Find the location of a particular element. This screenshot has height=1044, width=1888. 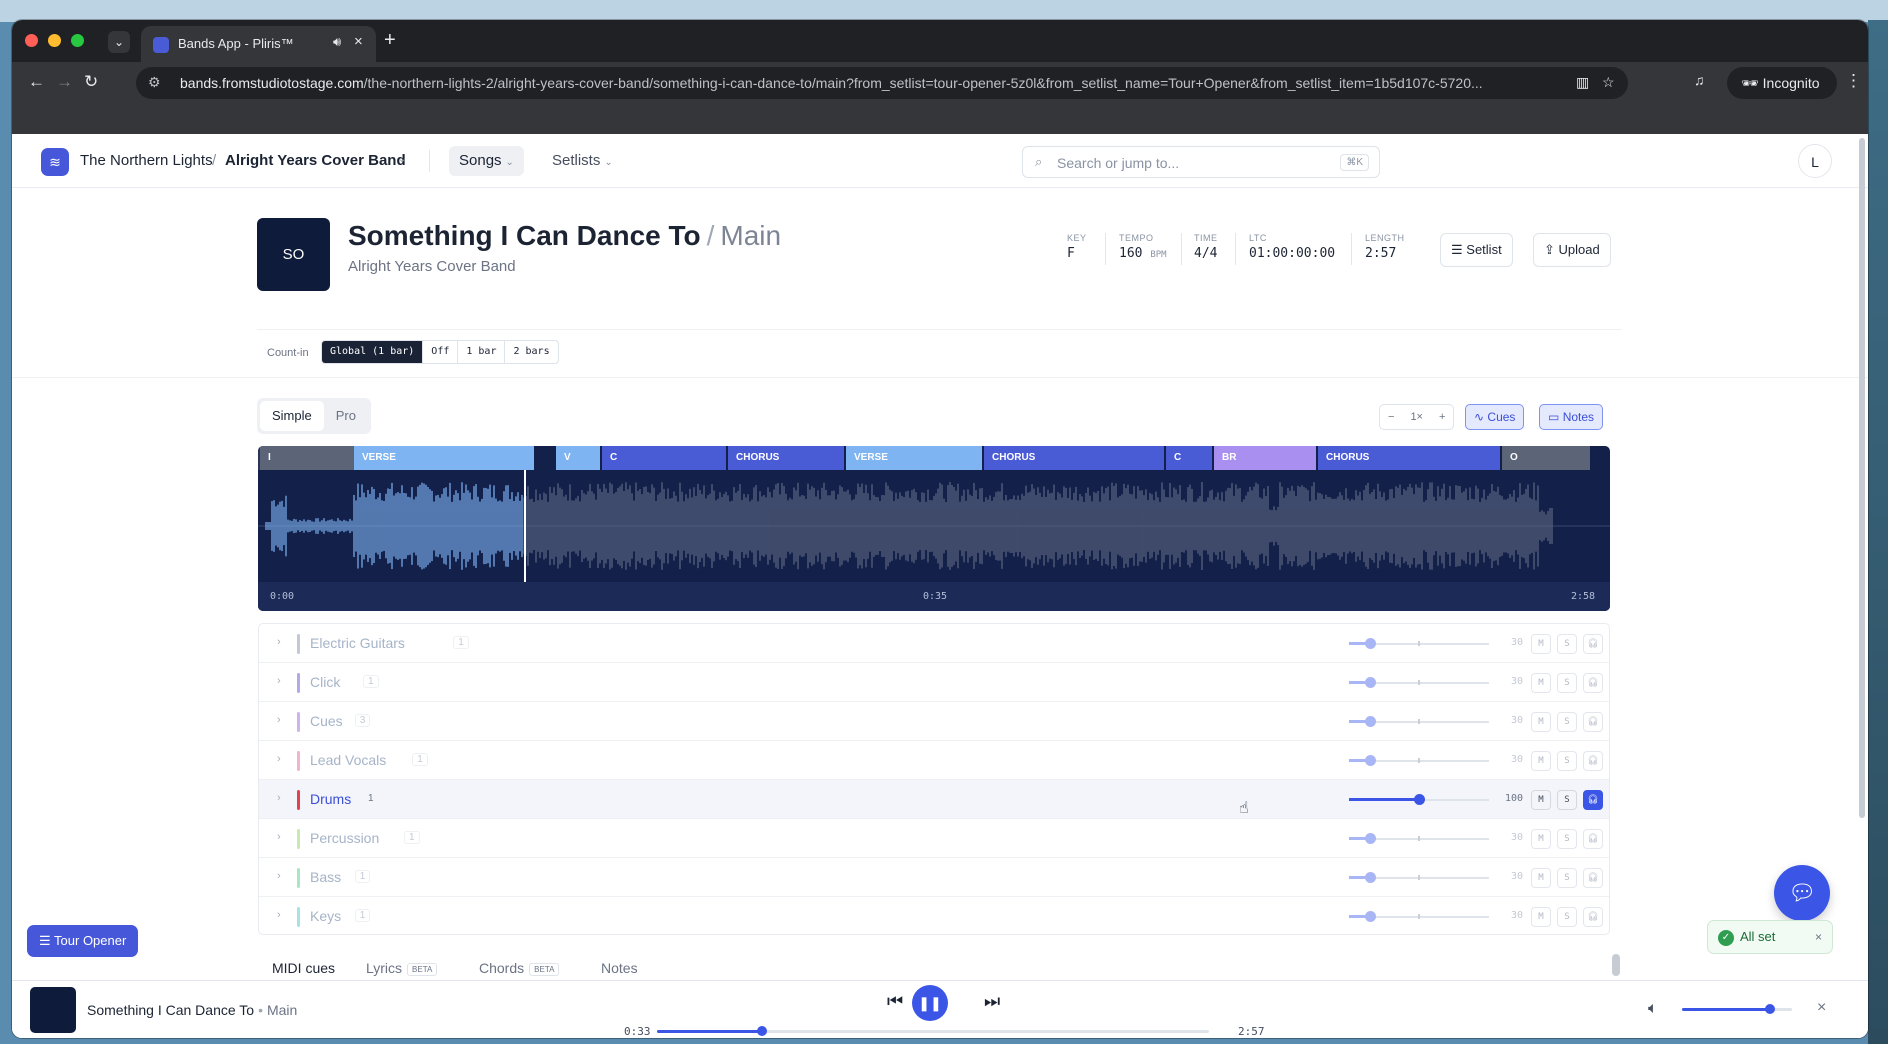

volume-icon: 🔈︎ is located at coordinates (1653, 1009).